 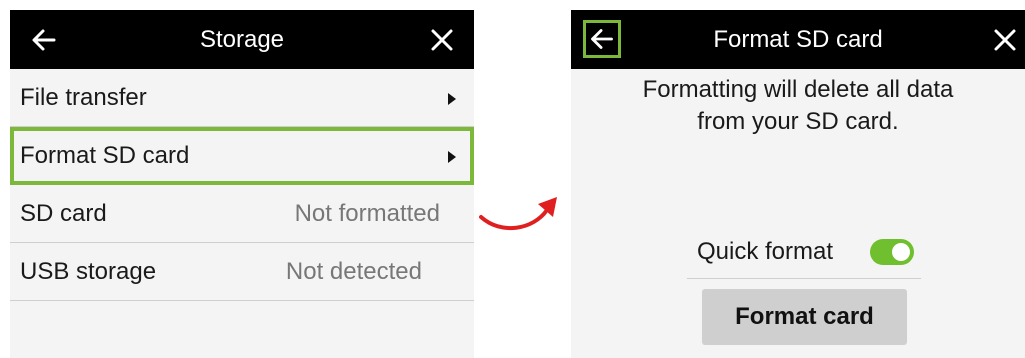 What do you see at coordinates (44, 40) in the screenshot?
I see `back-arrow-icon` at bounding box center [44, 40].